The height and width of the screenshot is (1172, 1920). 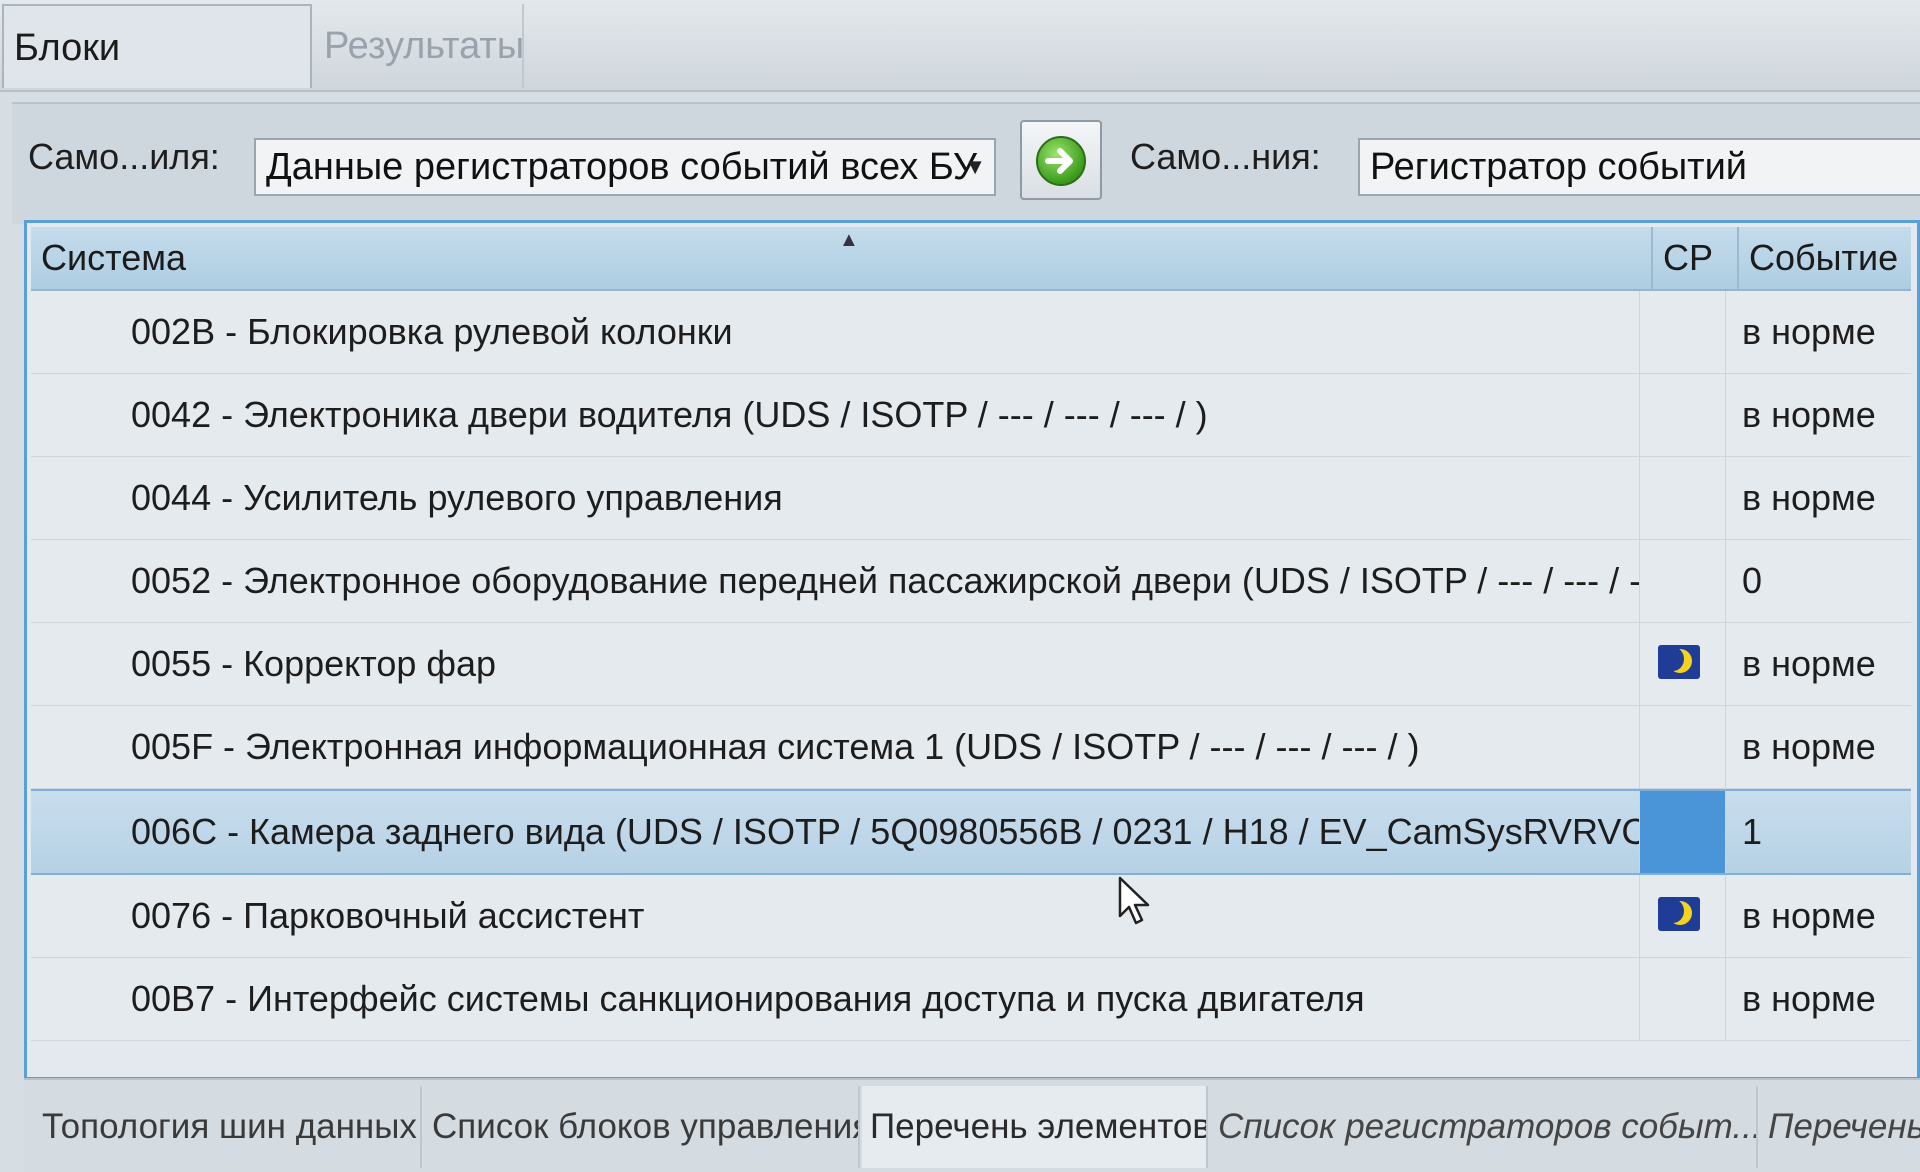 What do you see at coordinates (388, 915) in the screenshot?
I see `system-cell: 0076 - Парковочный ассистент` at bounding box center [388, 915].